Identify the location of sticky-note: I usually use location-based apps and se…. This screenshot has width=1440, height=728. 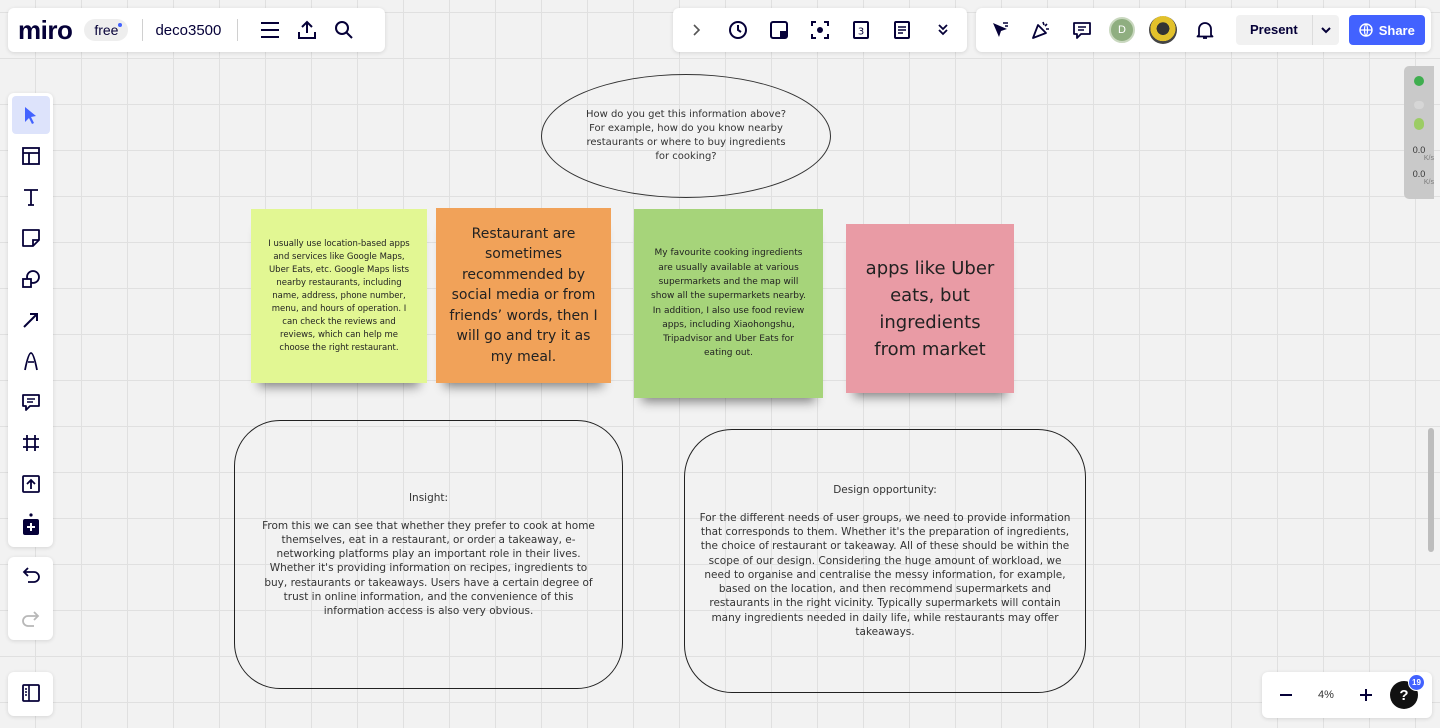
(339, 296).